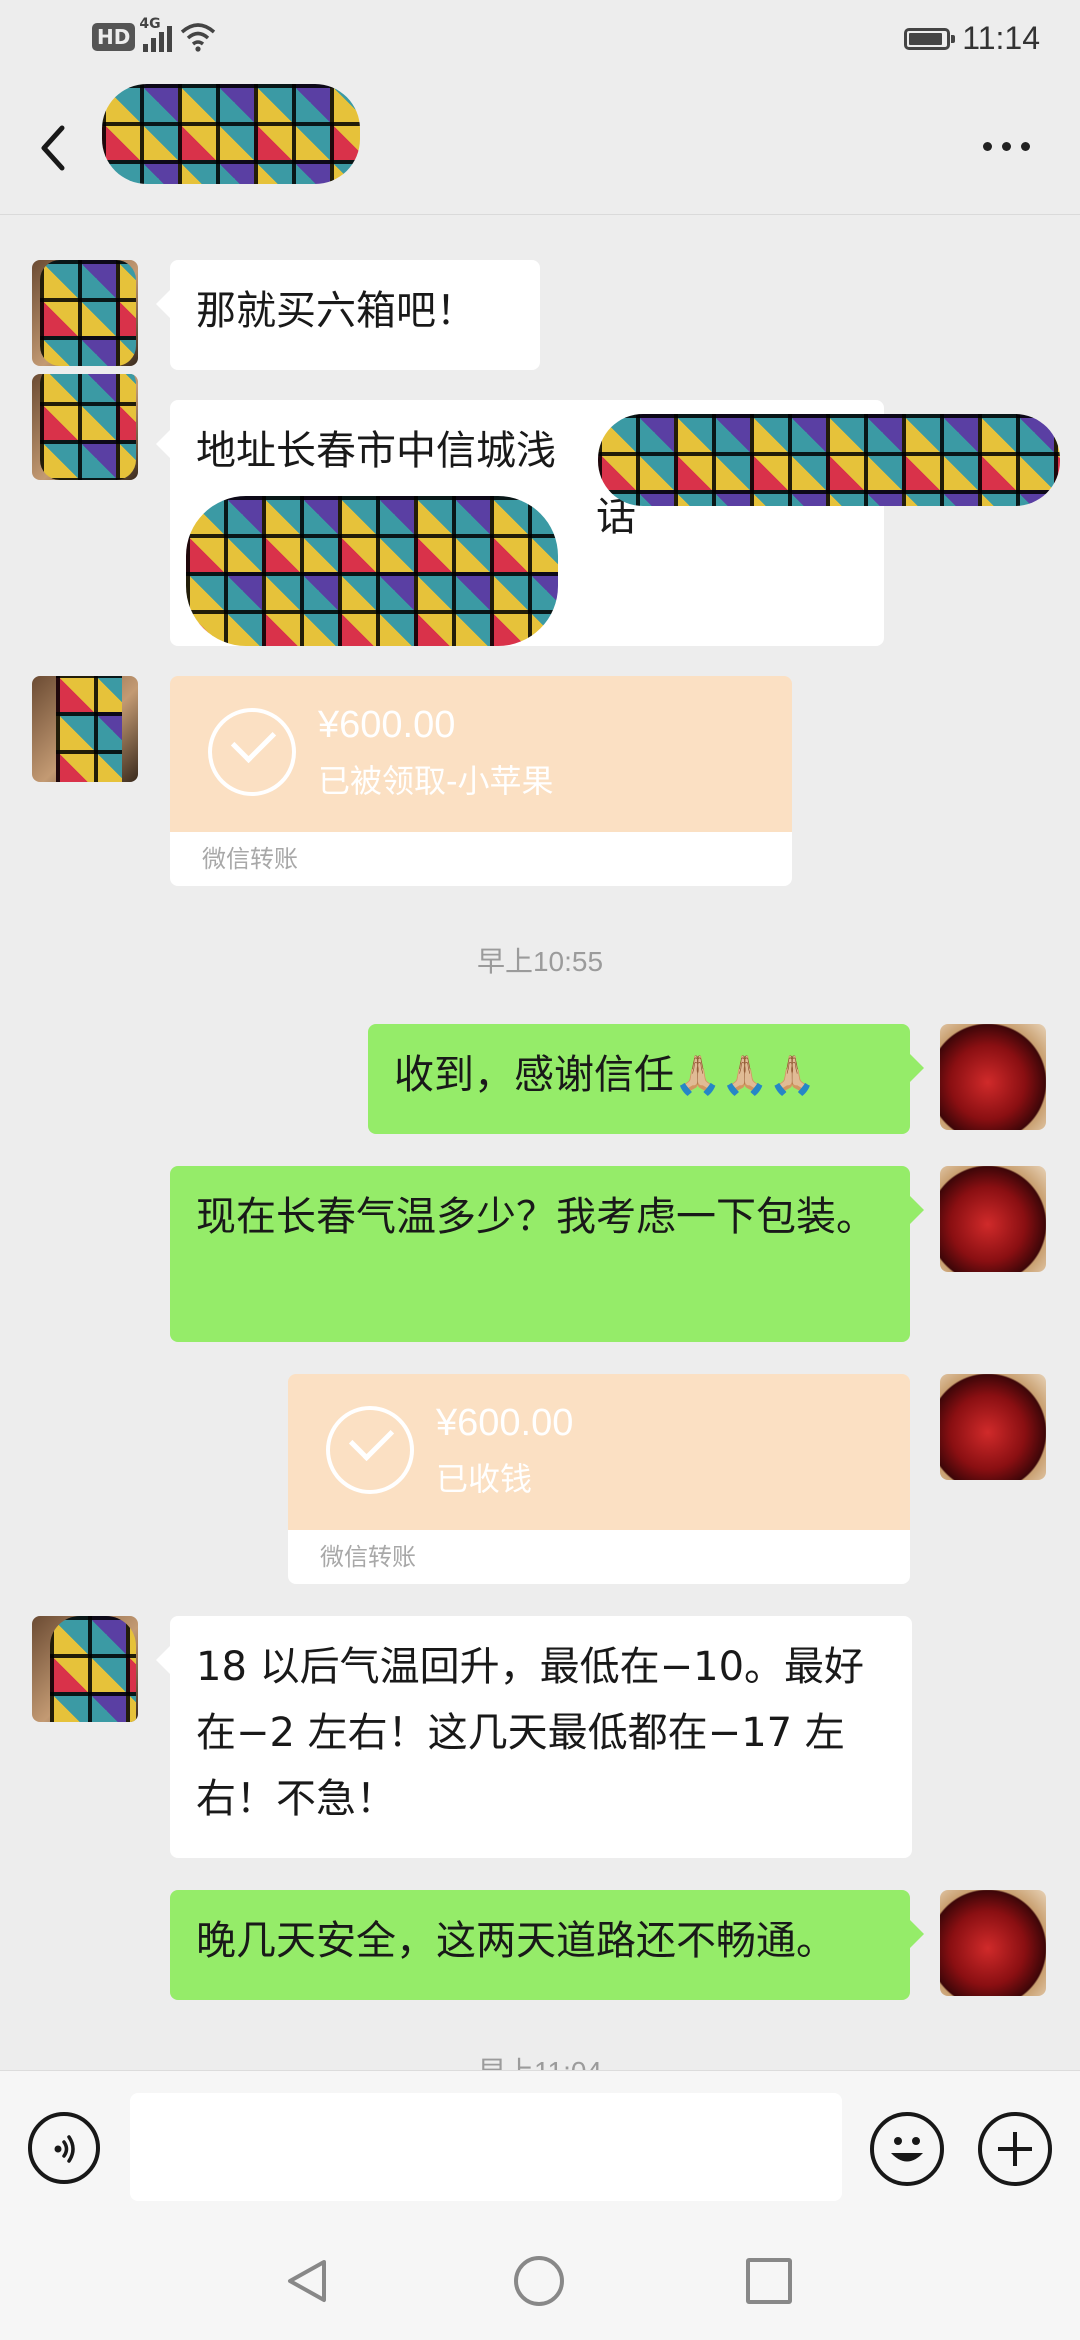  I want to click on transfer-status: 已被领取-小苹果, so click(436, 781).